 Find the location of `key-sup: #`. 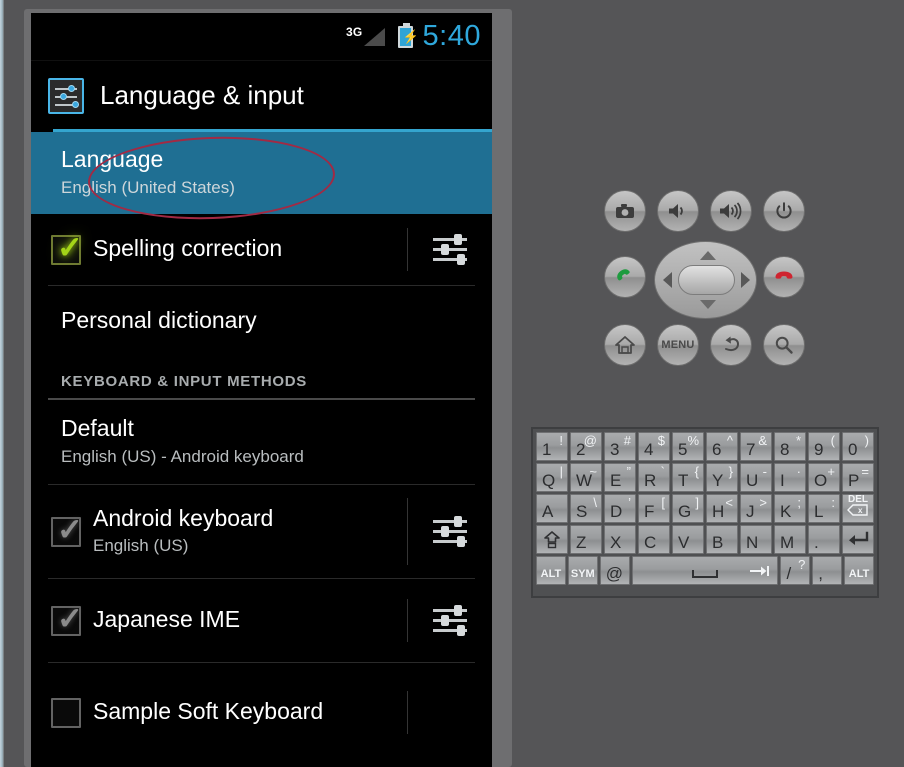

key-sup: # is located at coordinates (627, 440).